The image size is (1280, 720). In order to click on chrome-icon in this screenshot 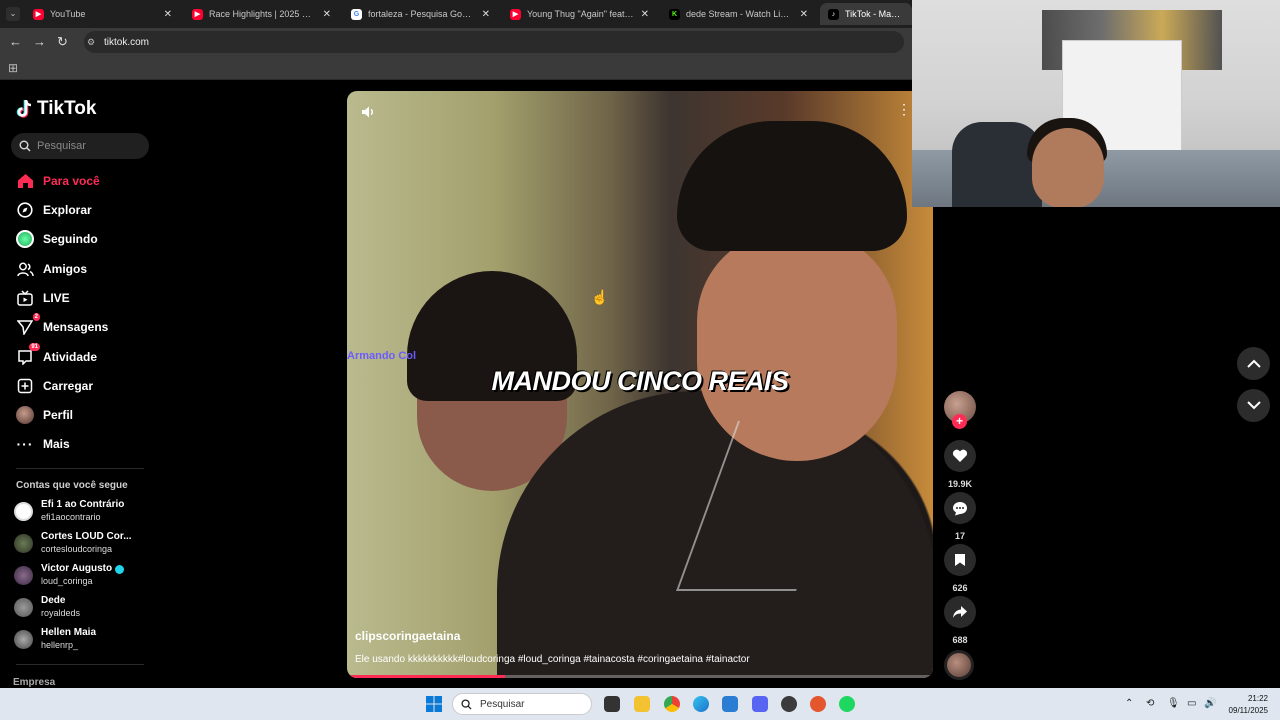, I will do `click(672, 704)`.